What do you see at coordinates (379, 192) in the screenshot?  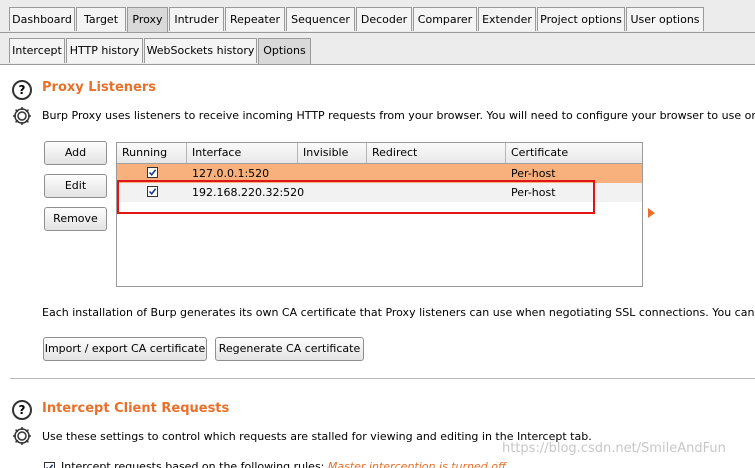 I see `table-row: 192.168.220.32:520 Per-host` at bounding box center [379, 192].